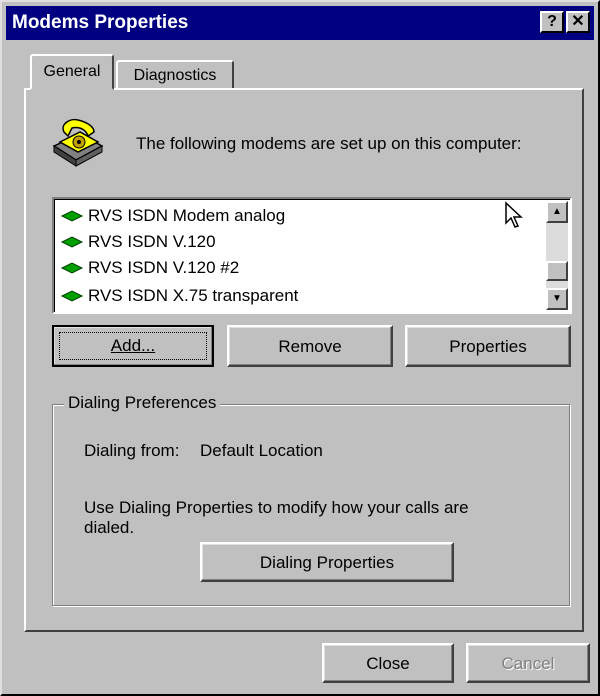 The height and width of the screenshot is (696, 600). I want to click on dialing-properties-button: Dialing Properties, so click(327, 562).